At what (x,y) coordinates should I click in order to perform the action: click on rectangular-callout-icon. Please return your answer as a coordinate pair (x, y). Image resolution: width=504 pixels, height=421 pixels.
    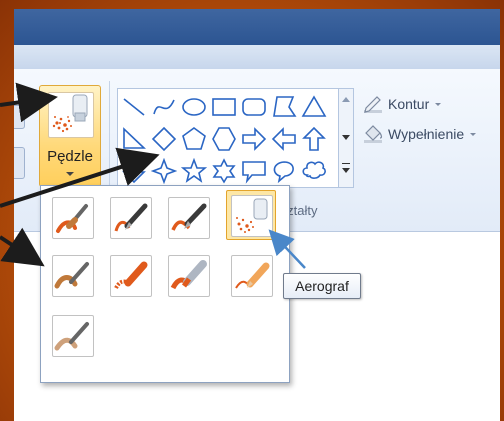
    Looking at the image, I should click on (254, 171).